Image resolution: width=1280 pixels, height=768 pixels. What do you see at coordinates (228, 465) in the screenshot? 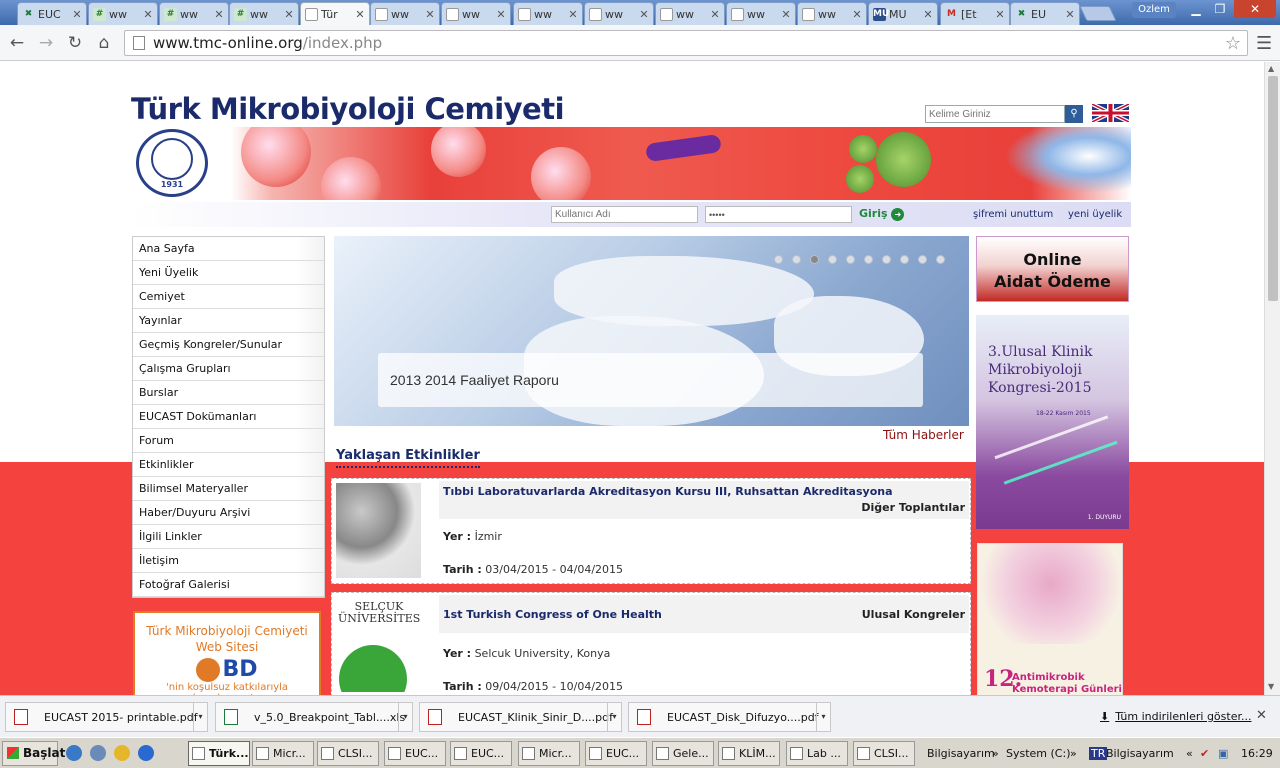
I see `nav-item: Etkinlikler` at bounding box center [228, 465].